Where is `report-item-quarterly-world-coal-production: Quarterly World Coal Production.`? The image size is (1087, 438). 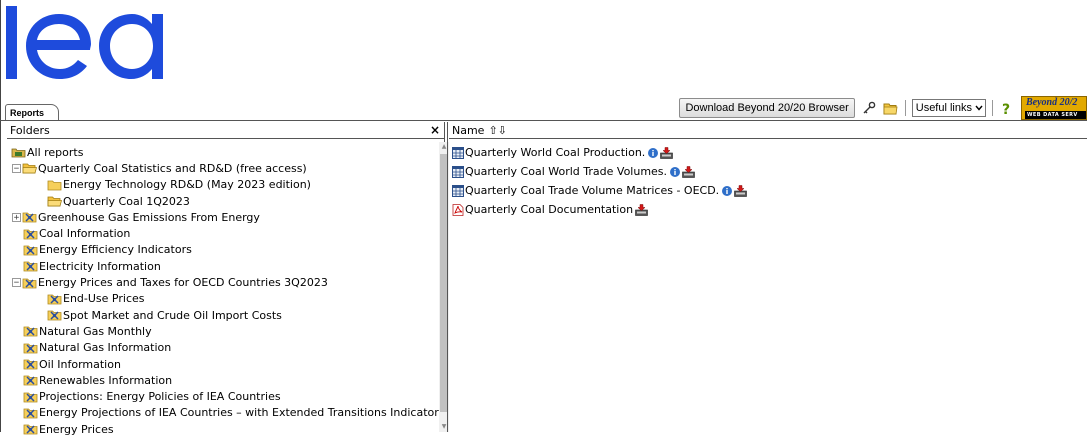
report-item-quarterly-world-coal-production: Quarterly World Coal Production. is located at coordinates (599, 152).